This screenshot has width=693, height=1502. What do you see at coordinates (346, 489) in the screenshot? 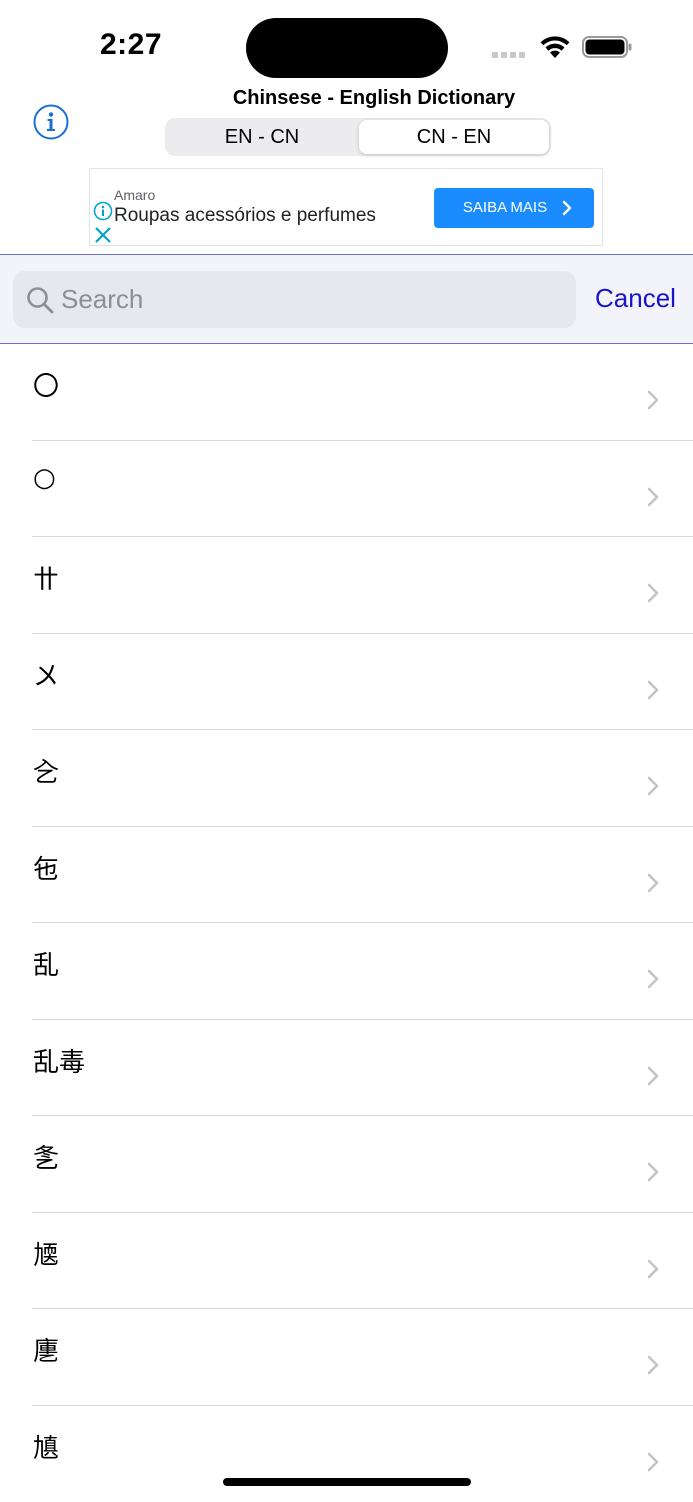
I see `list-item: ○` at bounding box center [346, 489].